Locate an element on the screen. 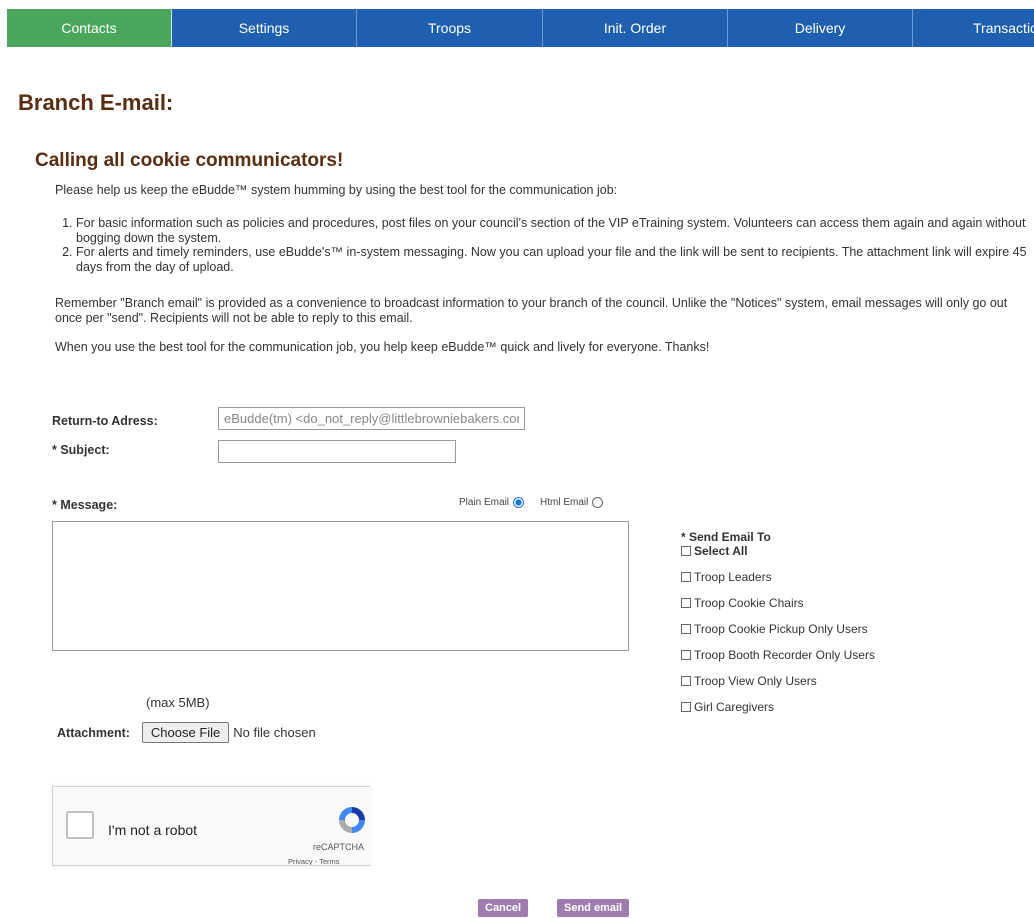  recipient-option: Troop View Only Users is located at coordinates (778, 681).